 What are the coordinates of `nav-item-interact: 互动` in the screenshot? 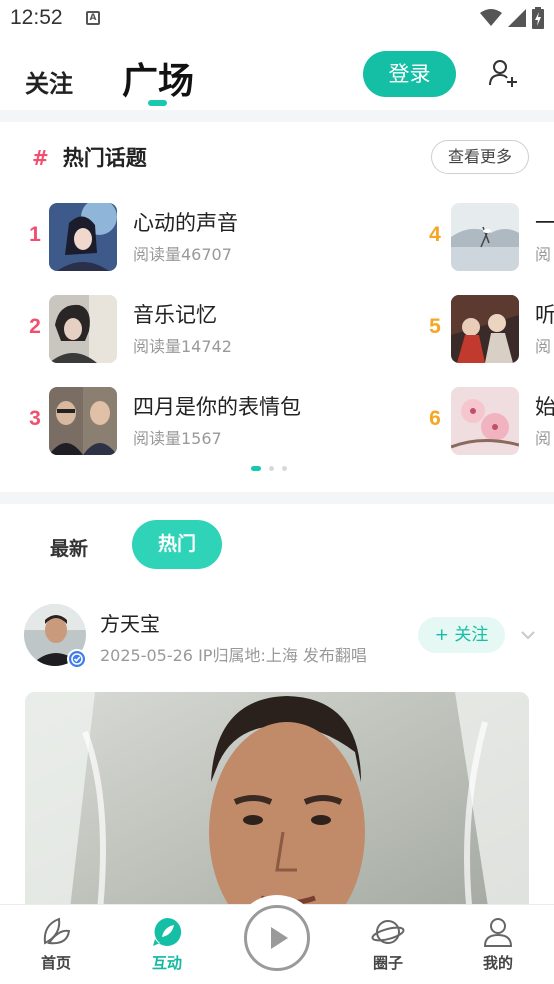 It's located at (167, 945).